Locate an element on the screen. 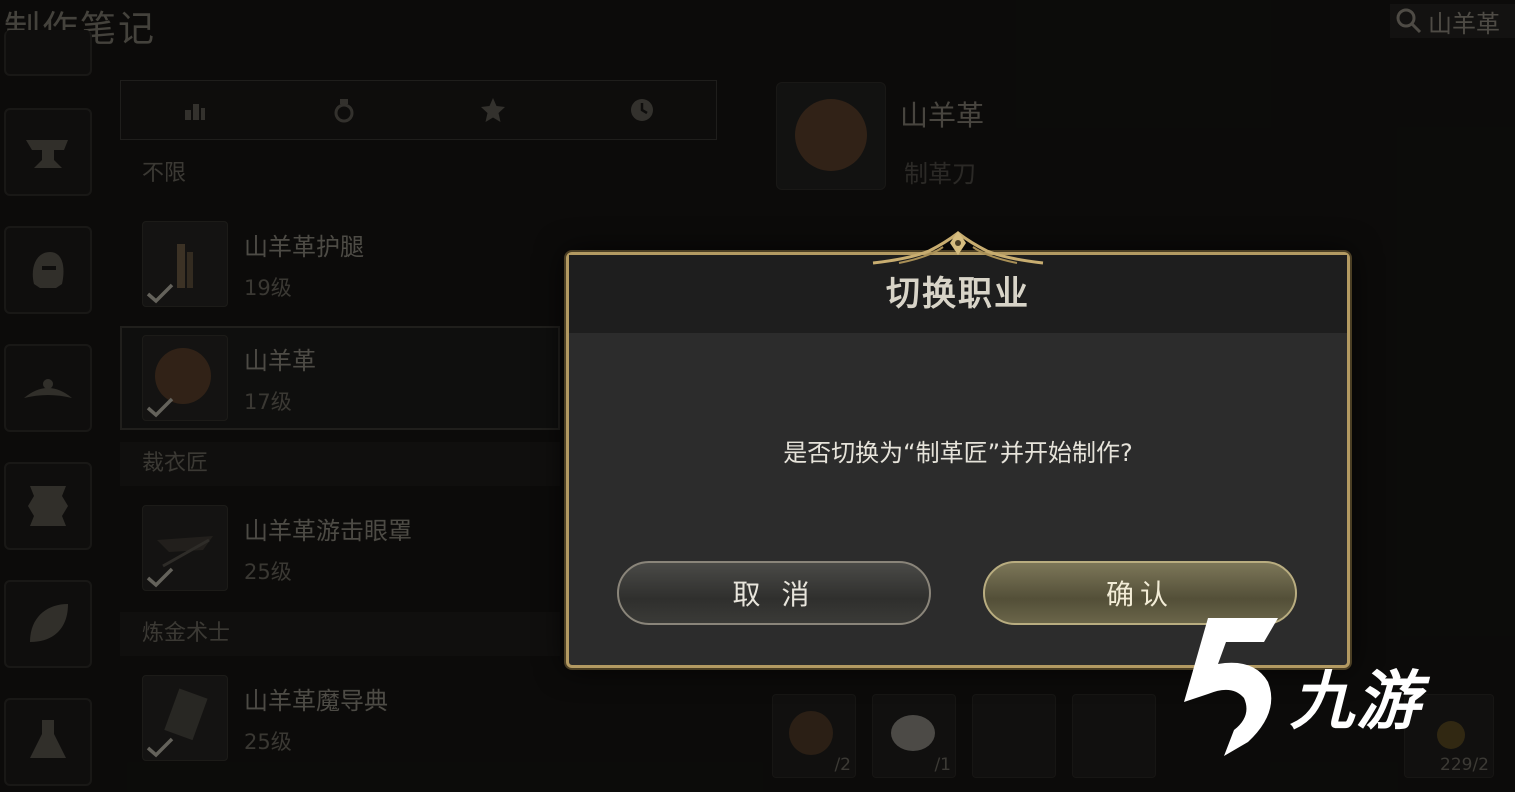 This screenshot has height=792, width=1515. ornament-icon is located at coordinates (958, 248).